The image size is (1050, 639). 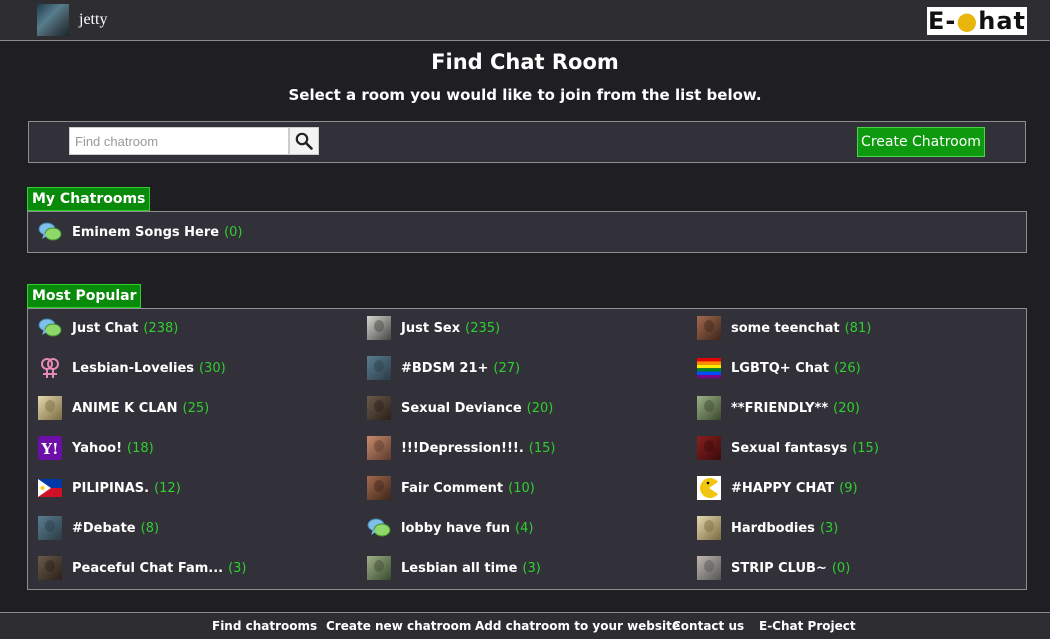 I want to click on popular-room-item: !!!Depression!!!. (15), so click(x=461, y=448).